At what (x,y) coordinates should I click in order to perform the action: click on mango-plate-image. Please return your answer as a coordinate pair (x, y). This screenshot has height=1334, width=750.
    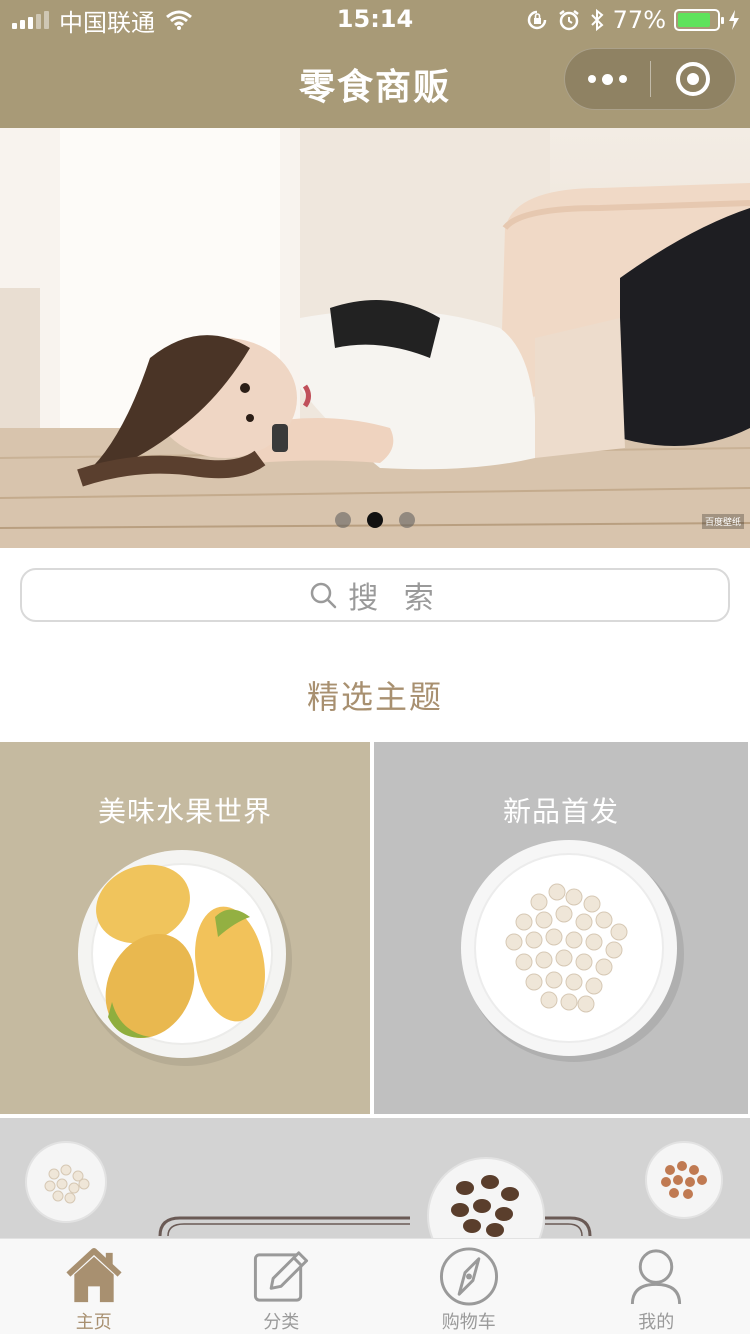
    Looking at the image, I should click on (185, 958).